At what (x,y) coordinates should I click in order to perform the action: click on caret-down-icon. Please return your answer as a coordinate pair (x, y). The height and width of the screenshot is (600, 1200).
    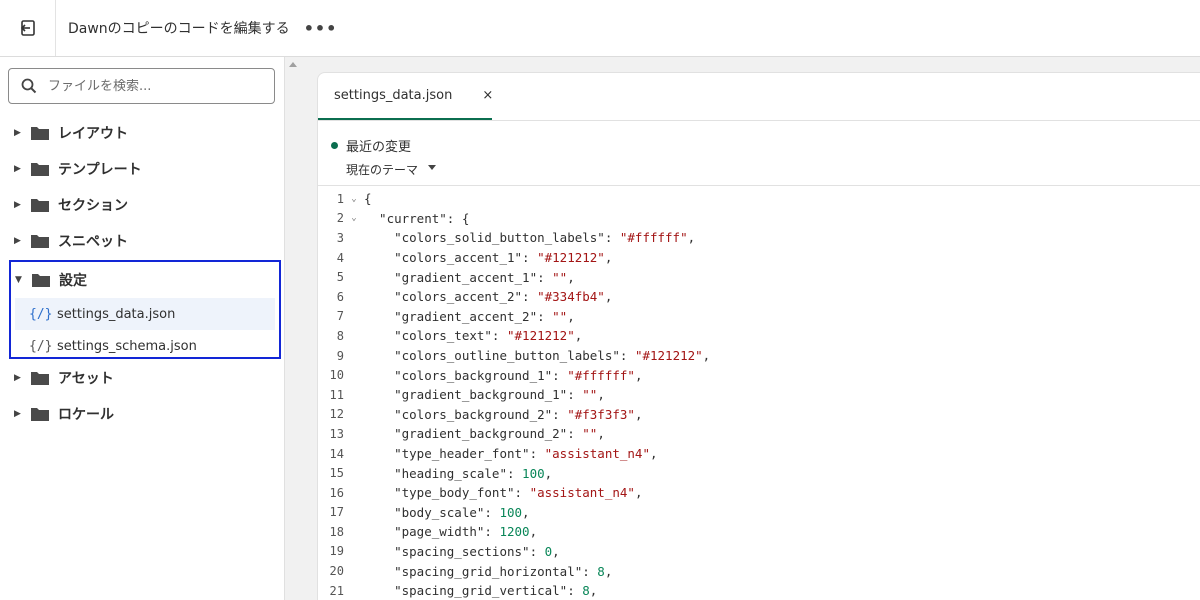
    Looking at the image, I should click on (432, 167).